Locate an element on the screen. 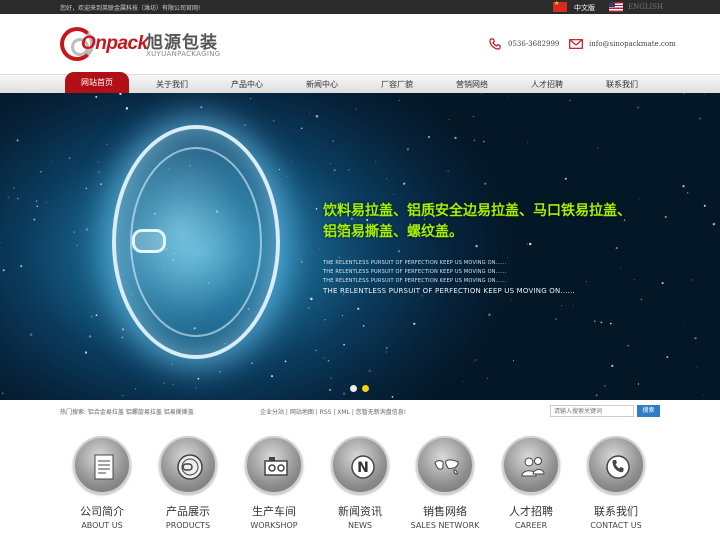 The height and width of the screenshot is (540, 720). search-button: 搜索 is located at coordinates (648, 411).